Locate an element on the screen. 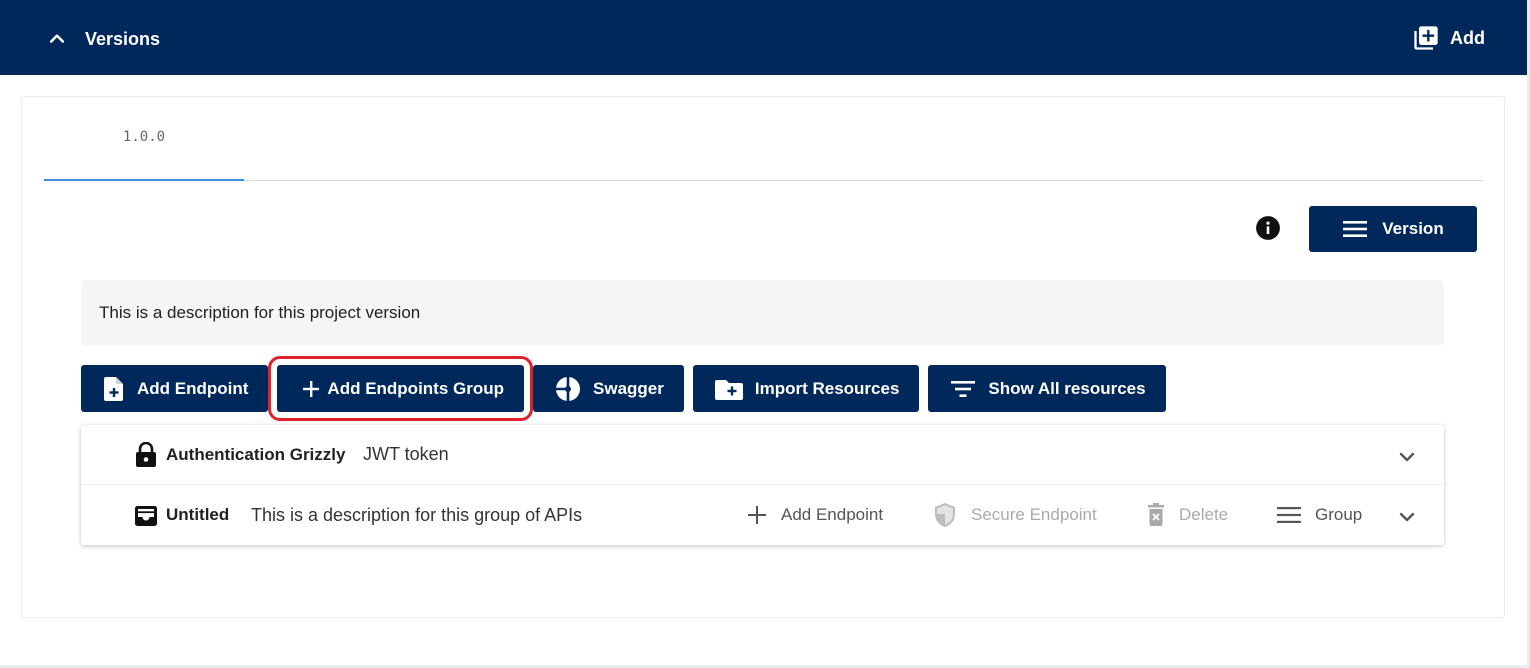  group-name: Untitled is located at coordinates (198, 514).